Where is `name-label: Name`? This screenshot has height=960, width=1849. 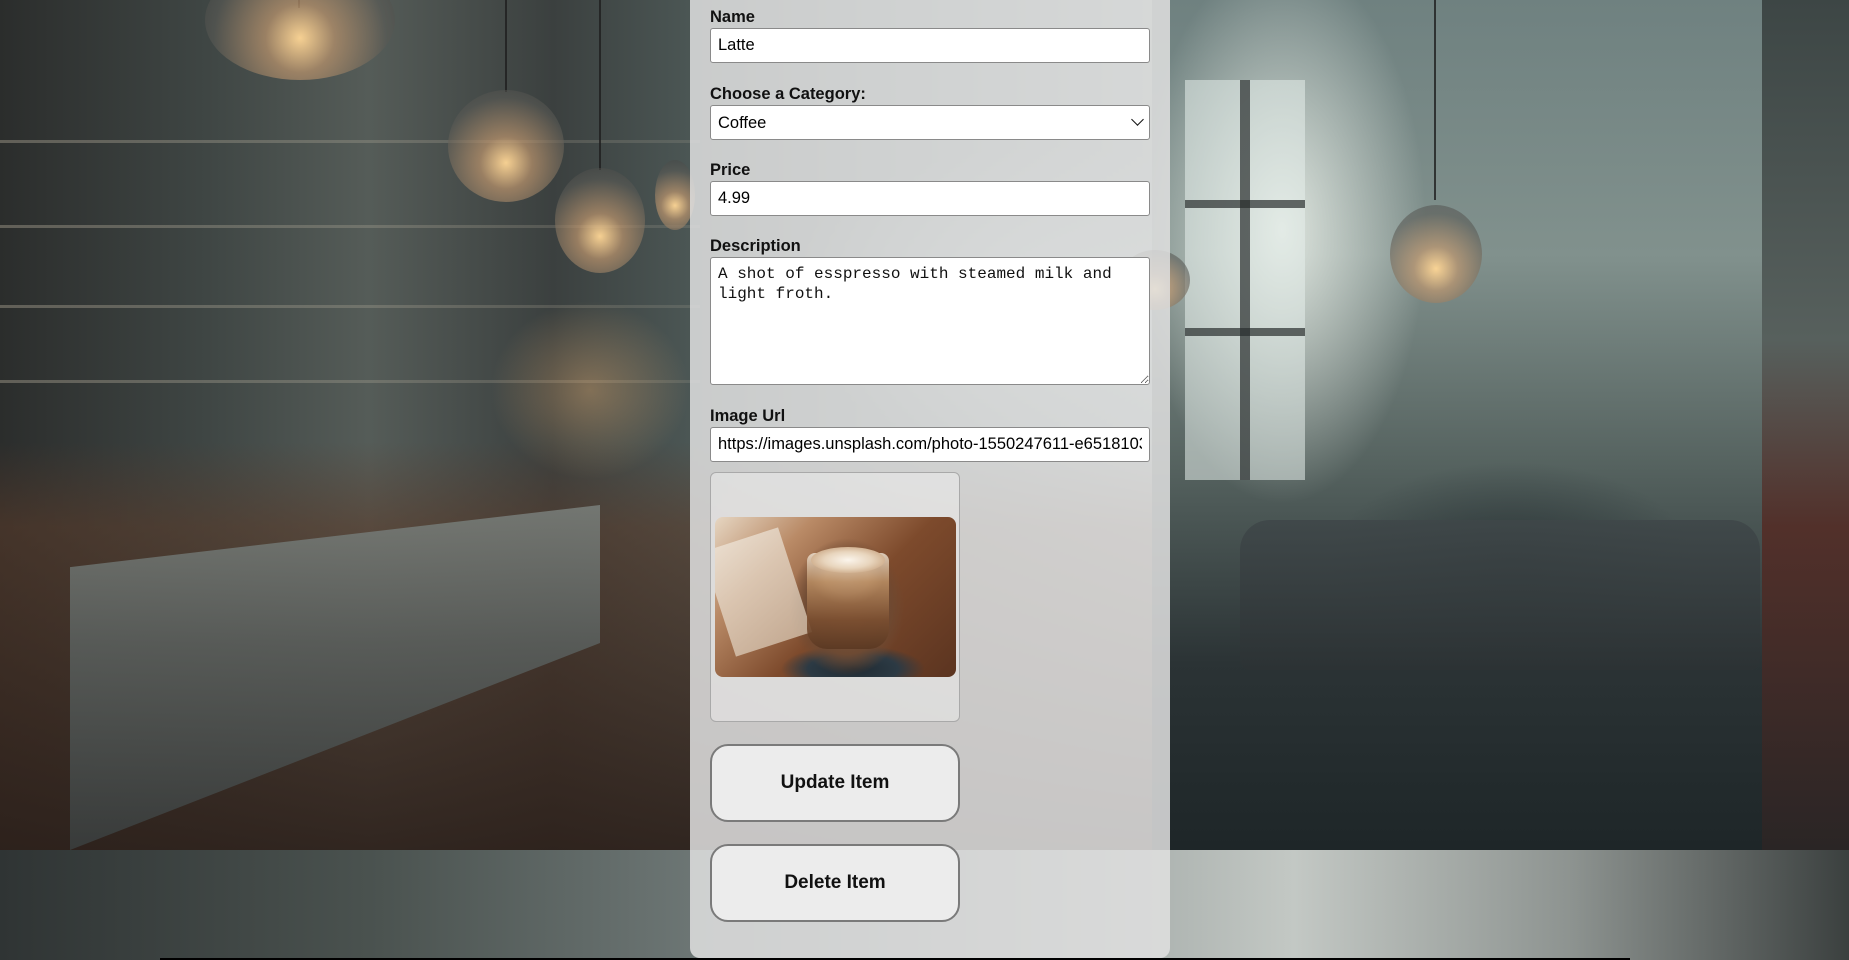 name-label: Name is located at coordinates (732, 17).